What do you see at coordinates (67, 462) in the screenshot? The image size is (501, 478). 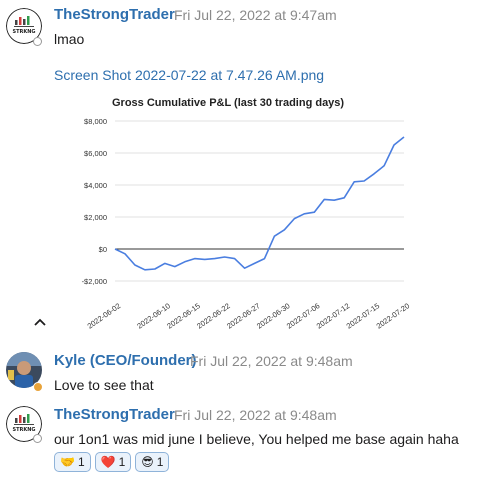 I see `handshake-icon: 🤝` at bounding box center [67, 462].